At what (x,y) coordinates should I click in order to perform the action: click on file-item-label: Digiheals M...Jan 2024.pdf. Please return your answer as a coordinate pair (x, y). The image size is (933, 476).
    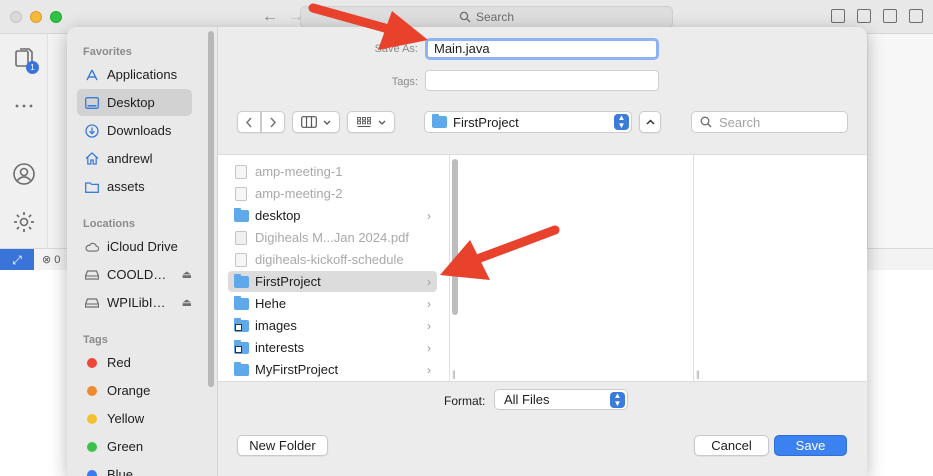
    Looking at the image, I should click on (332, 237).